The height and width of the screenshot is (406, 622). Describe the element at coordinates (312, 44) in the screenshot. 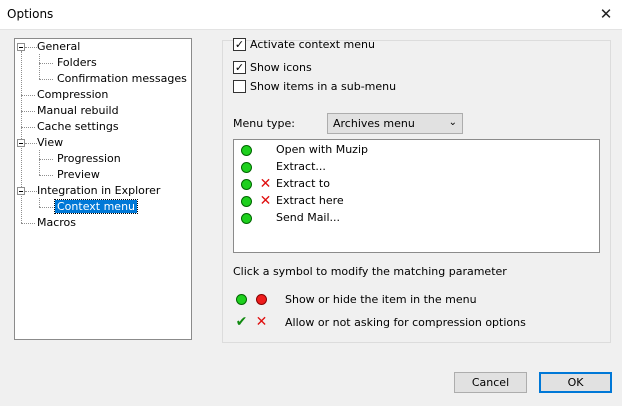

I see `activate-context-menu-label: Activate context menu` at that location.